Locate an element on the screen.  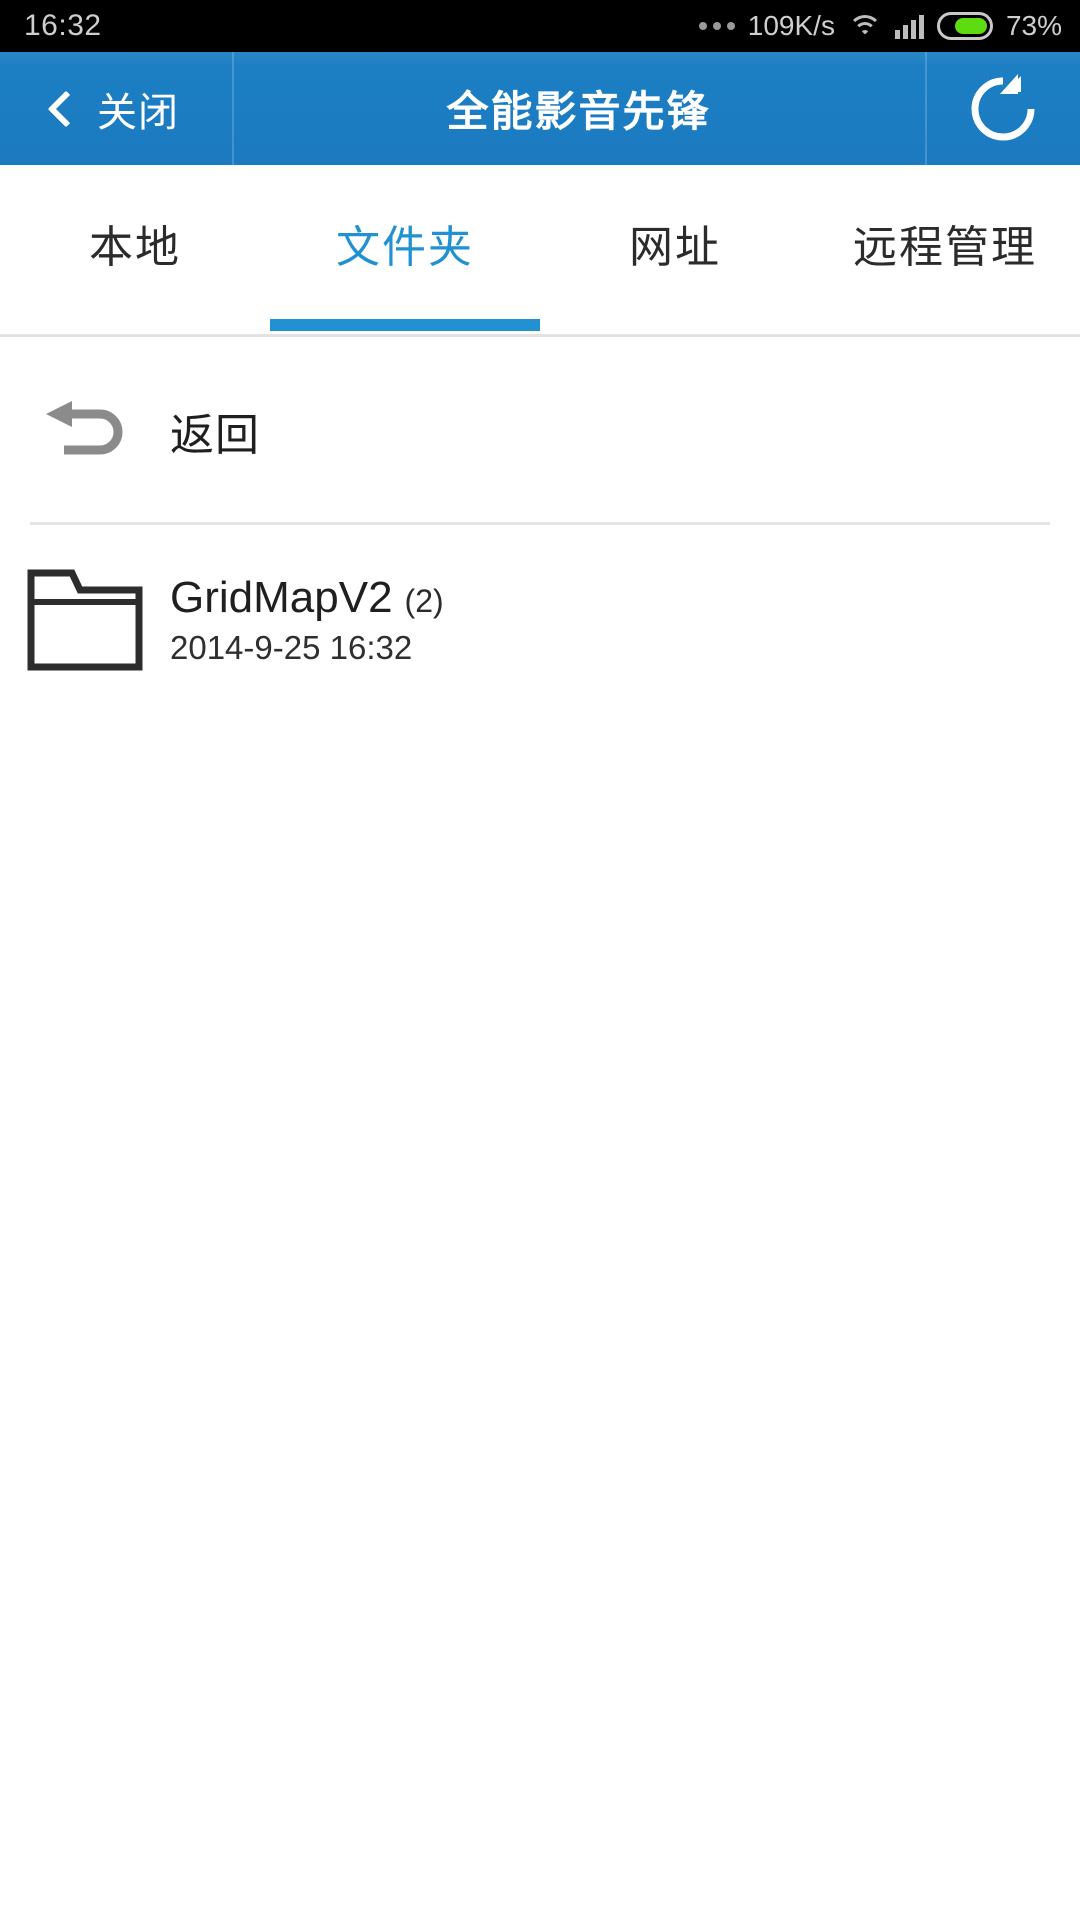
network-speed-label: 109K/s is located at coordinates (791, 25).